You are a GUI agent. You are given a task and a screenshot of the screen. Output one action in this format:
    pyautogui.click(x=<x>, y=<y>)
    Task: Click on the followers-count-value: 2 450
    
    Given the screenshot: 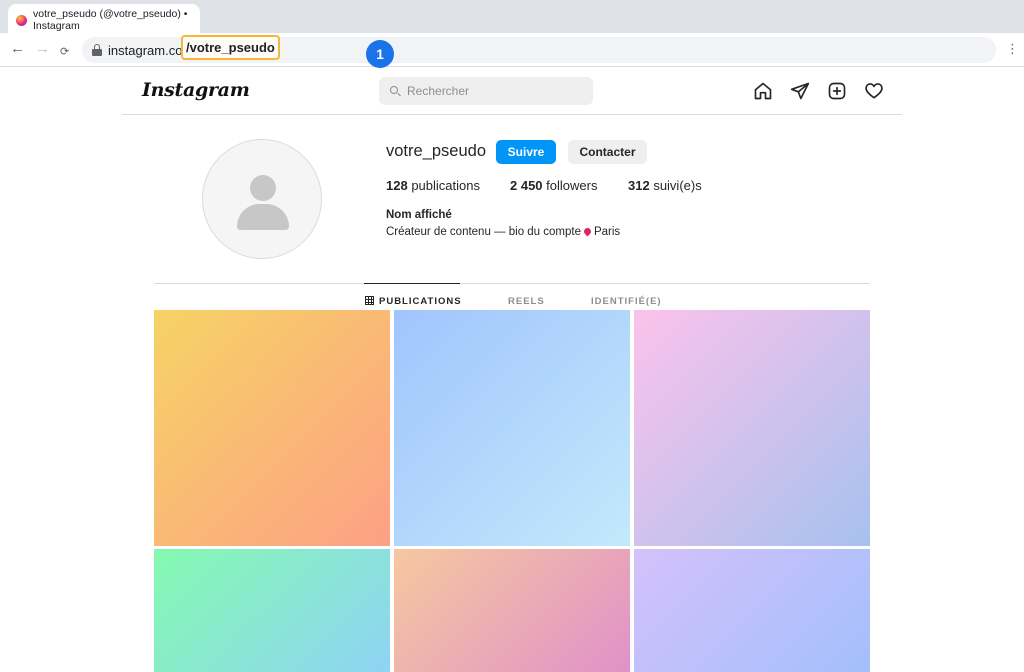 What is the action you would take?
    pyautogui.click(x=526, y=185)
    